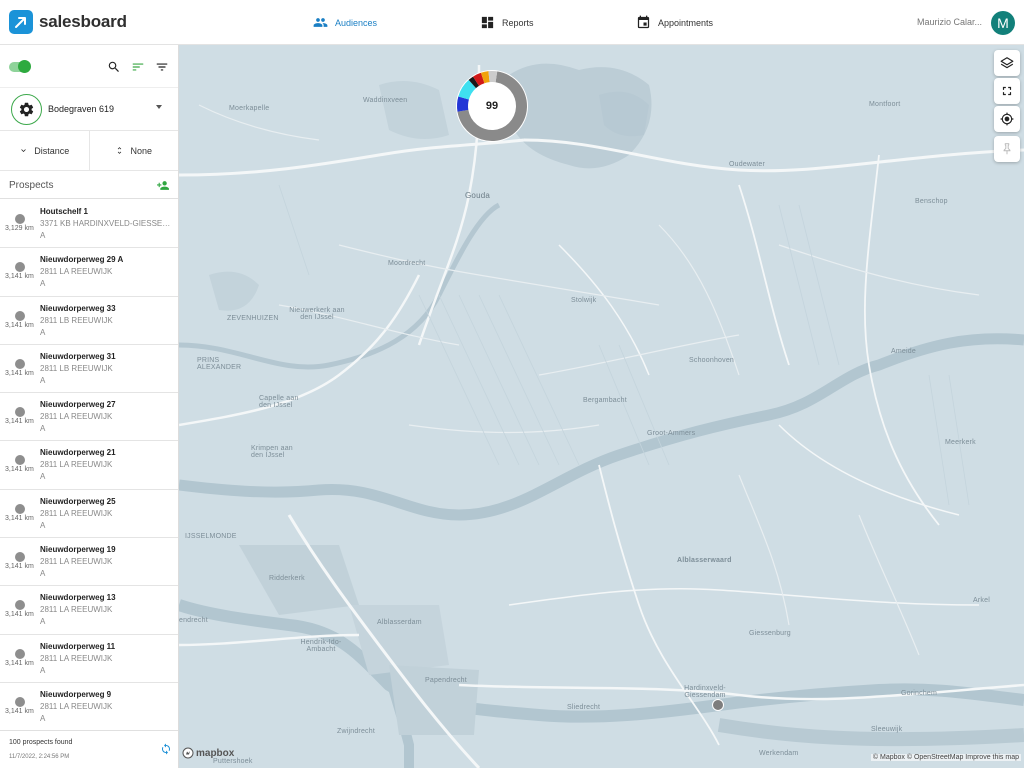 The height and width of the screenshot is (768, 1024). I want to click on place-label: Waddinxveen, so click(385, 100).